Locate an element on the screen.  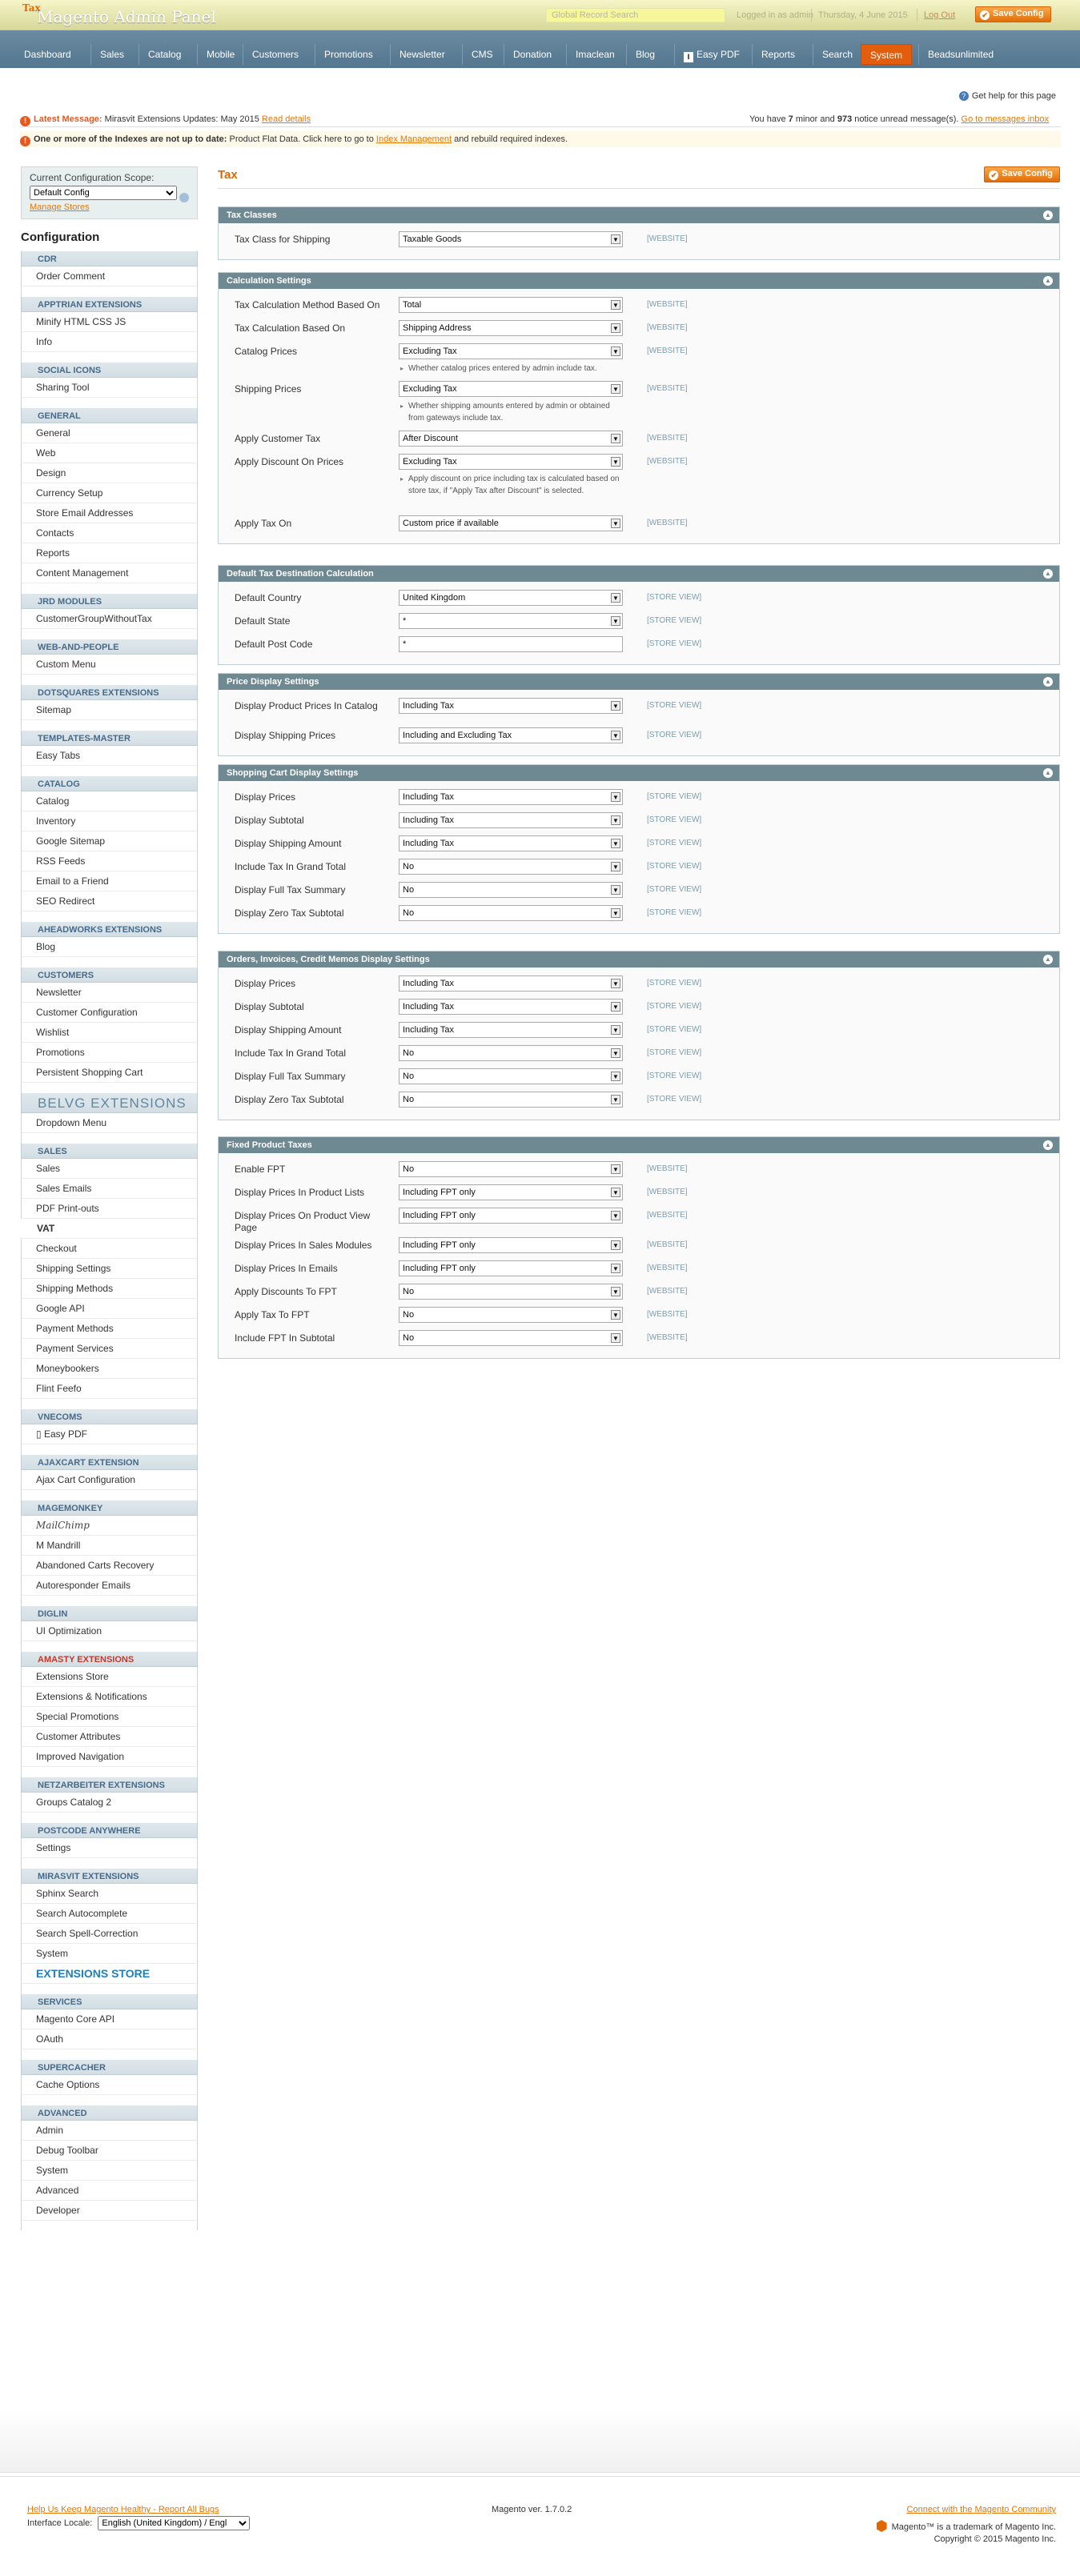
sidebar-item-persistent-shopping-cart: Persistent Shopping Cart is located at coordinates (109, 1073).